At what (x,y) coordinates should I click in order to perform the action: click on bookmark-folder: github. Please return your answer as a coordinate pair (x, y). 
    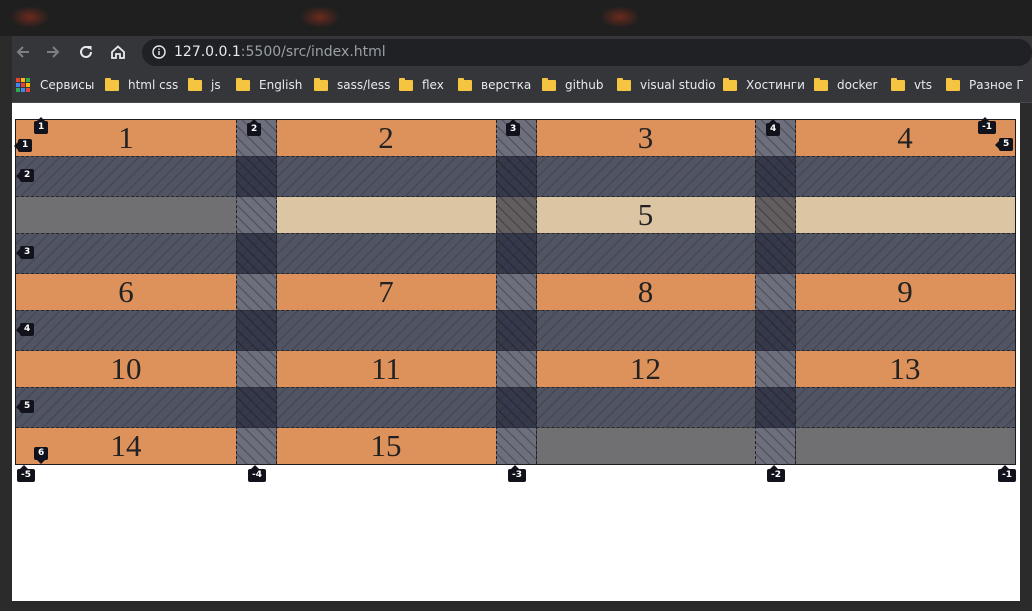
    Looking at the image, I should click on (572, 85).